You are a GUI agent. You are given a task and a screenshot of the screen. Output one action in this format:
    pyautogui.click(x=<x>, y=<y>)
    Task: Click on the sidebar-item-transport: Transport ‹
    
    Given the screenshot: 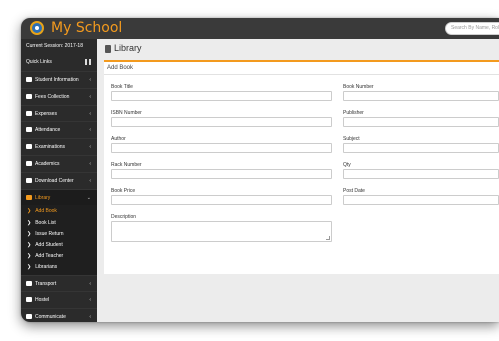 What is the action you would take?
    pyautogui.click(x=59, y=283)
    